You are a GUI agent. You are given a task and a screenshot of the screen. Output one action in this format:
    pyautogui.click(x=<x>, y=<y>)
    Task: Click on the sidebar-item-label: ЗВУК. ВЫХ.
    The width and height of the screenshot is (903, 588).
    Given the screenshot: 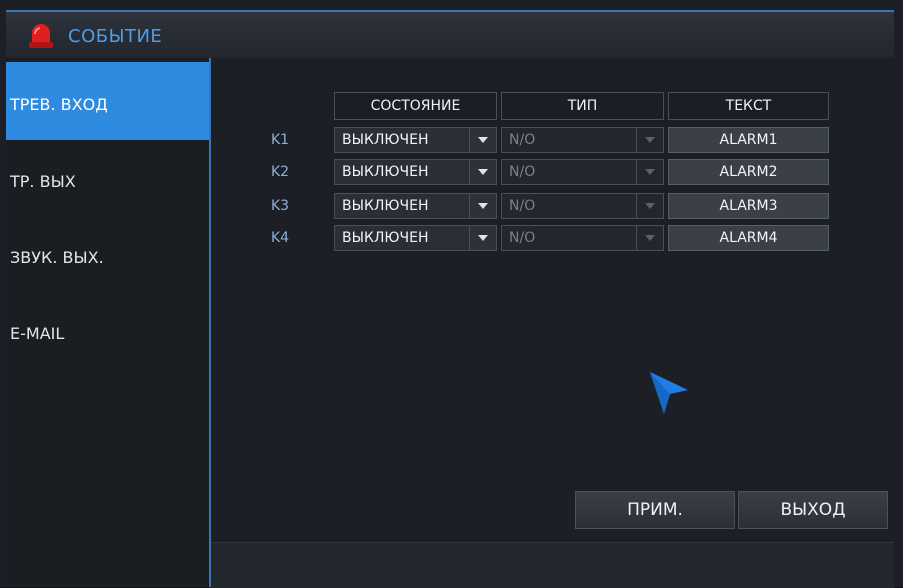 What is the action you would take?
    pyautogui.click(x=57, y=257)
    